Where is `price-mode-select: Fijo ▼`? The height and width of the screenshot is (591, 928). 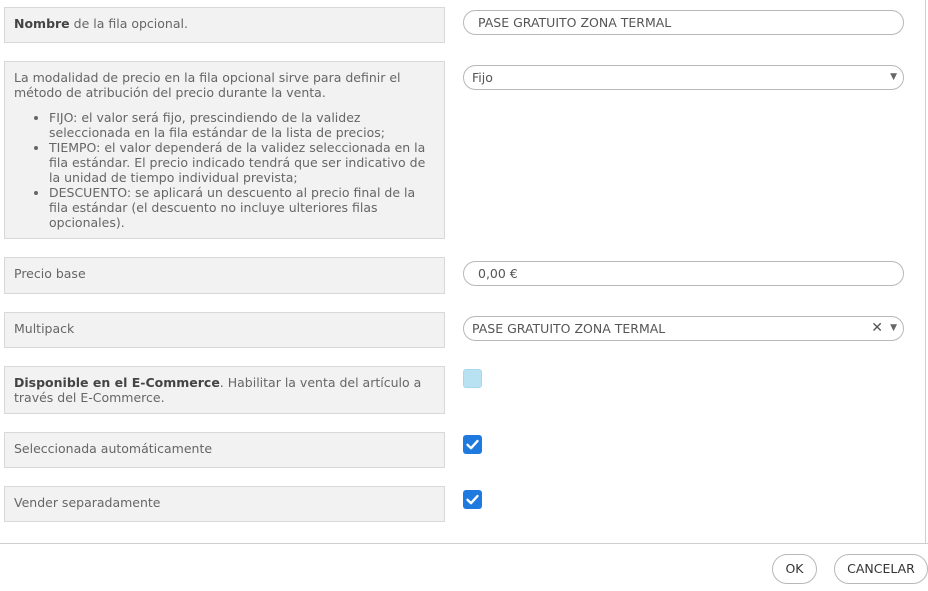 price-mode-select: Fijo ▼ is located at coordinates (683, 77).